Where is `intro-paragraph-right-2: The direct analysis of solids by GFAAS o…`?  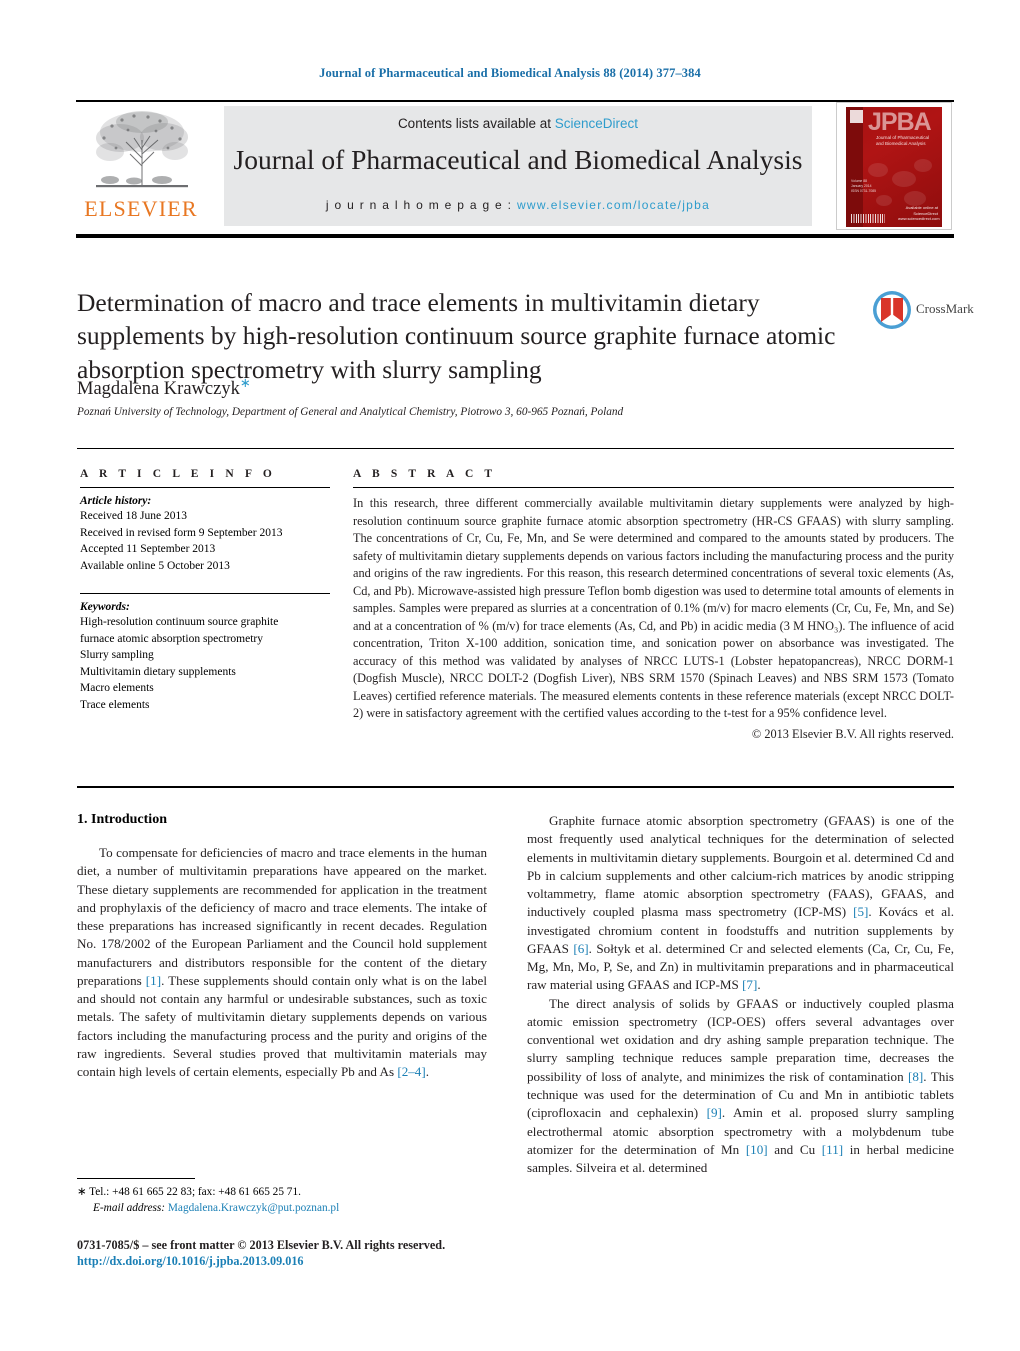
intro-paragraph-right-2: The direct analysis of solids by GFAAS o… is located at coordinates (740, 1086).